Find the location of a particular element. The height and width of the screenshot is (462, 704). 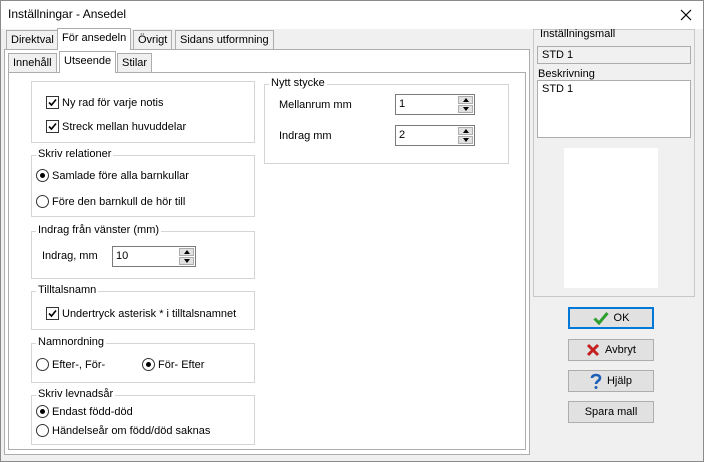

lifespan-born-died-radio is located at coordinates (42, 411).